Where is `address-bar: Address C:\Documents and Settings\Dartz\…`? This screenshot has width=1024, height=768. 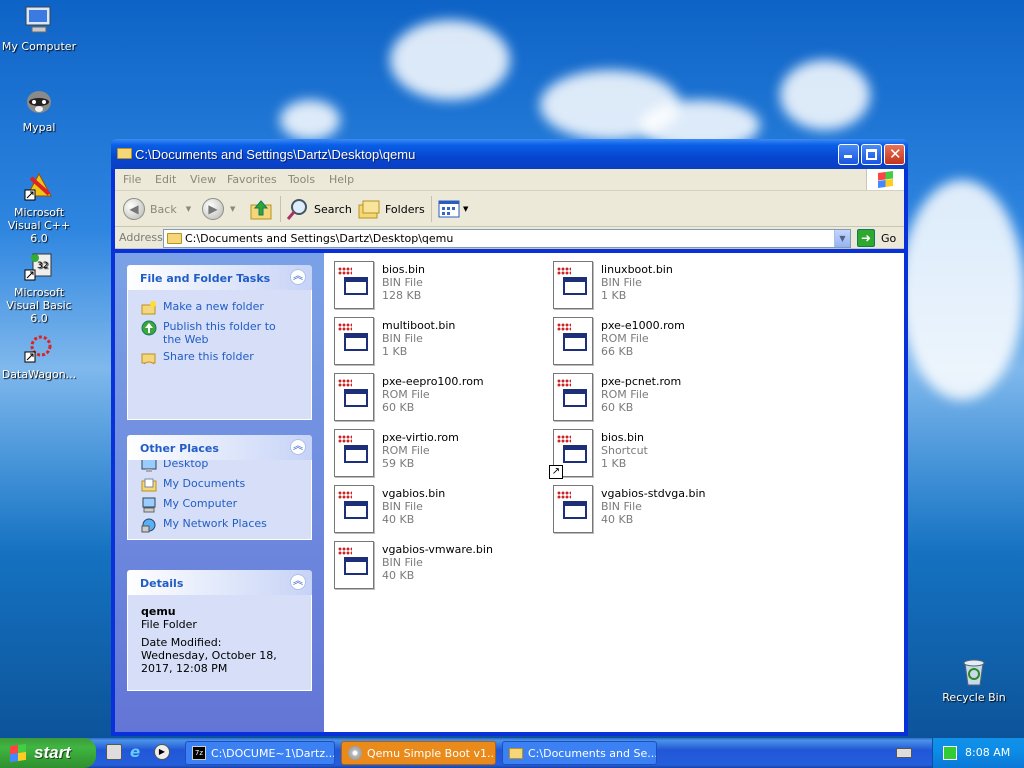
address-bar: Address C:\Documents and Settings\Dartz\… is located at coordinates (509, 238).